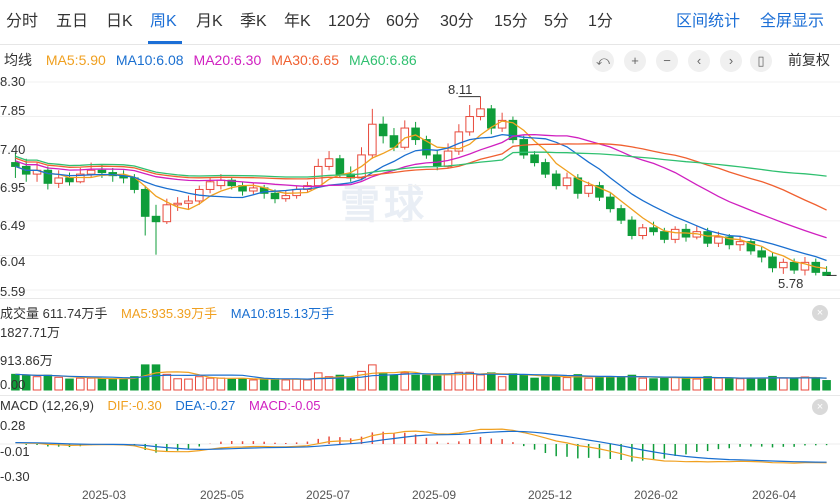 The width and height of the screenshot is (840, 502). I want to click on price-axis-label: 6.04, so click(13, 261).